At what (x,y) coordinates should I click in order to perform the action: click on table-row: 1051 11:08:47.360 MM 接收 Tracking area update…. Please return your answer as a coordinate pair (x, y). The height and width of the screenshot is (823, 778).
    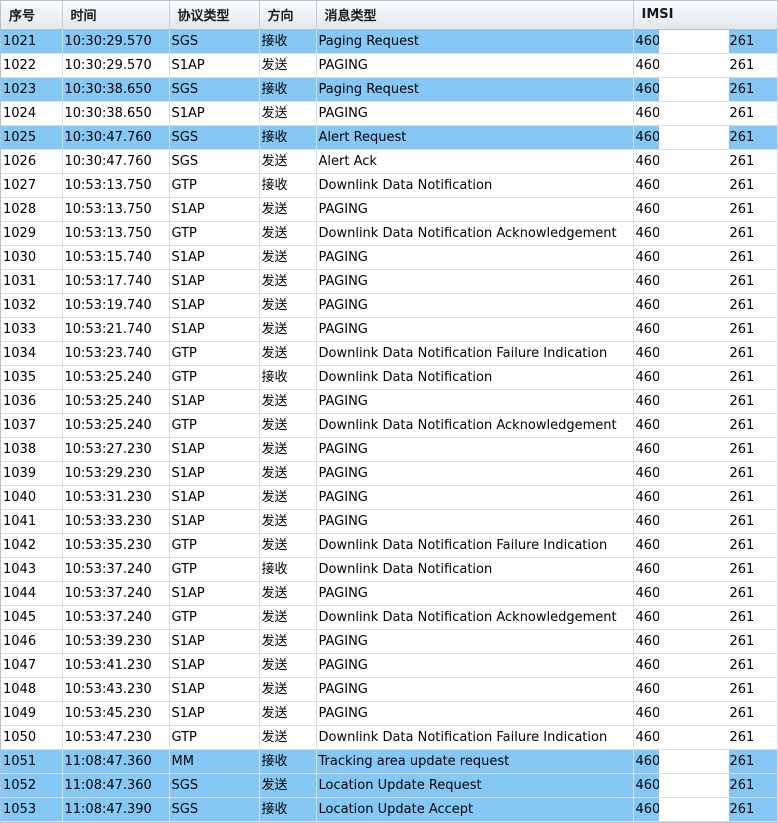
    Looking at the image, I should click on (389, 761).